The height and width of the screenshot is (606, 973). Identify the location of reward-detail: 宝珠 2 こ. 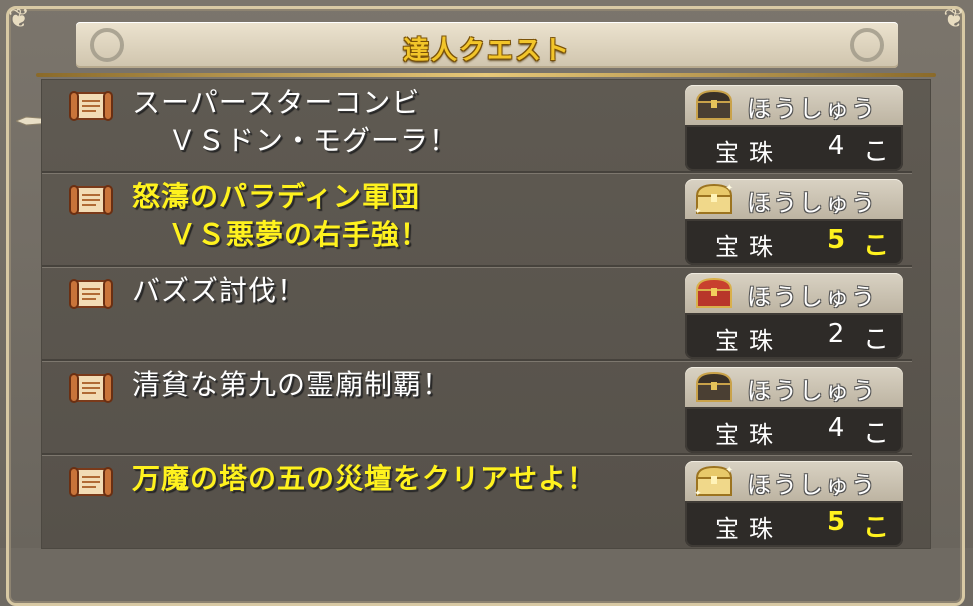
(794, 336).